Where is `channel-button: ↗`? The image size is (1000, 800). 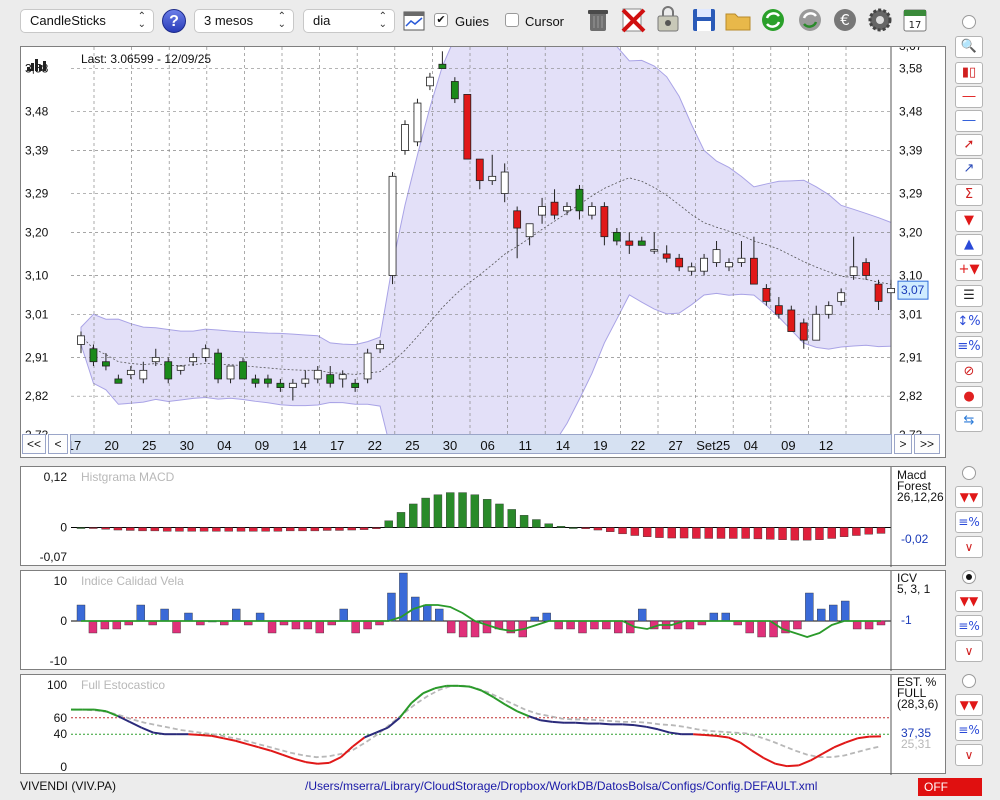
channel-button: ↗ is located at coordinates (969, 169).